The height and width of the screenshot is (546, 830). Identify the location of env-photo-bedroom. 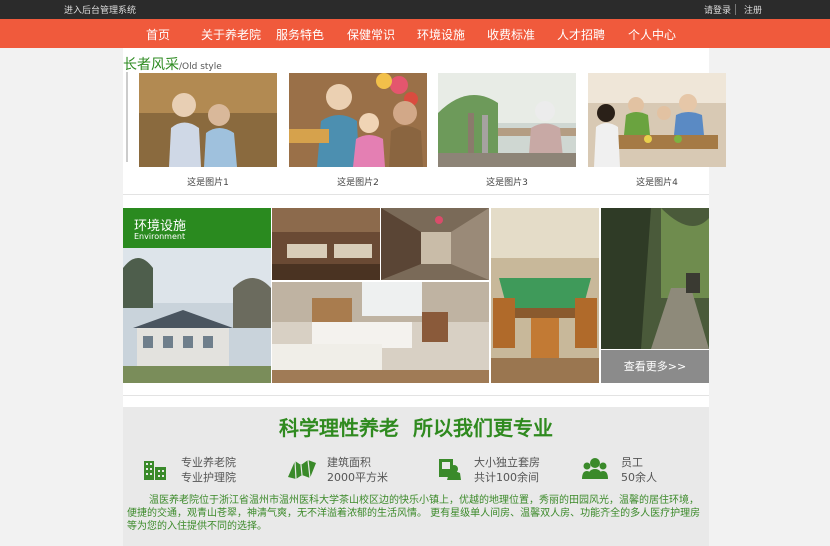
(380, 332).